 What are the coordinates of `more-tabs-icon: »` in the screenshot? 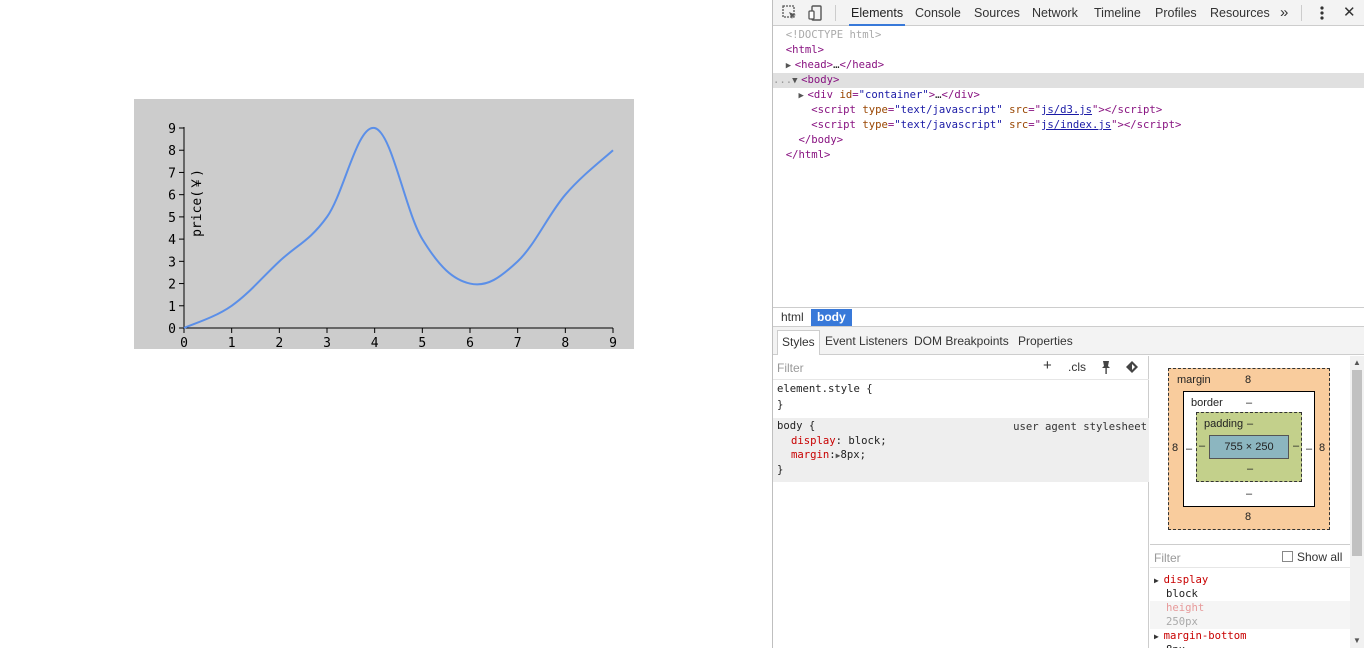 It's located at (1284, 13).